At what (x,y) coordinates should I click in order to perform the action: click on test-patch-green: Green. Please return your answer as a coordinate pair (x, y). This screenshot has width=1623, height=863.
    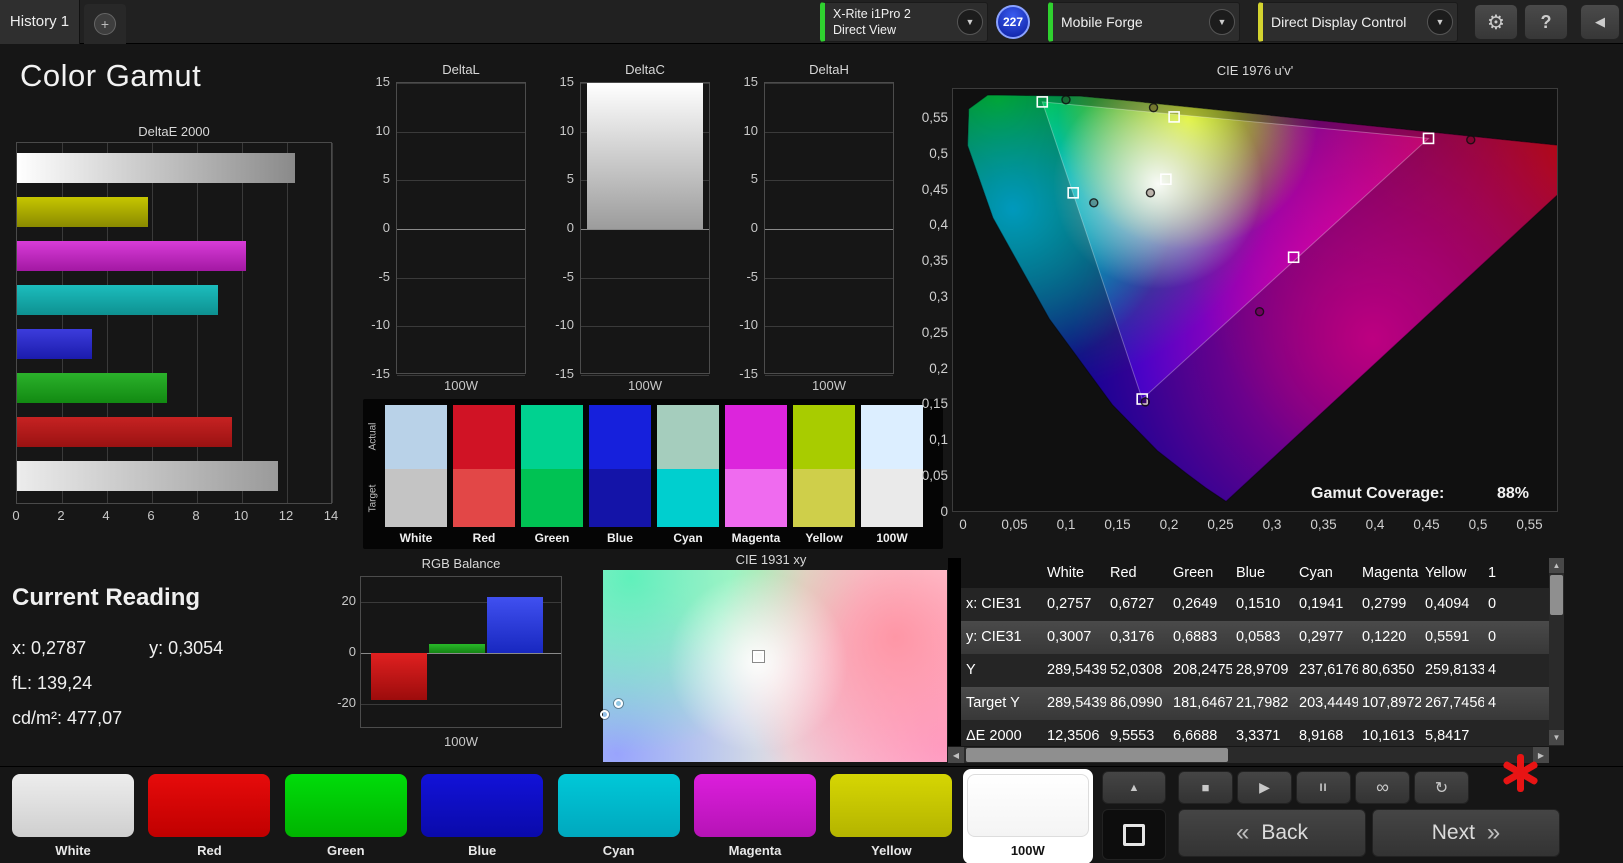
    Looking at the image, I should click on (346, 816).